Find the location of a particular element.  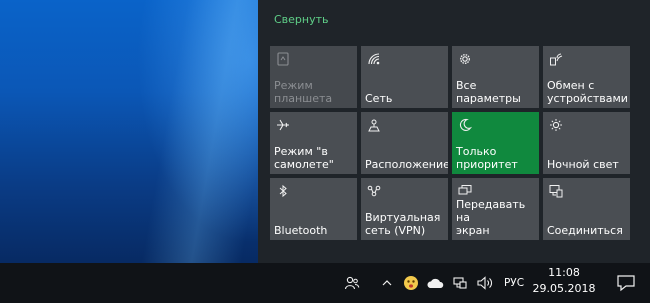

tile-label: Расположение is located at coordinates (406, 164).